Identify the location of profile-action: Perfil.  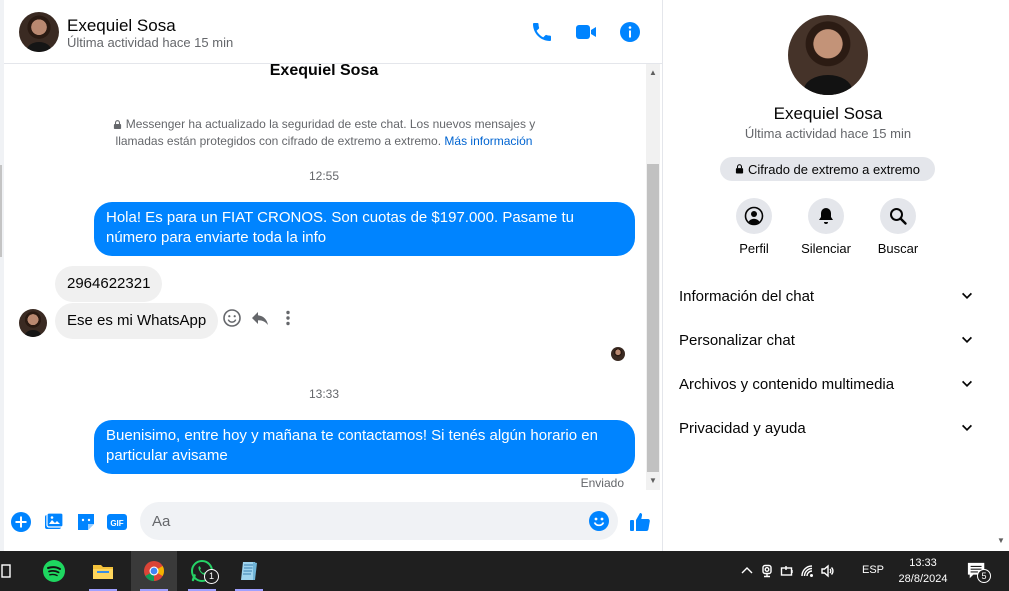
(754, 227).